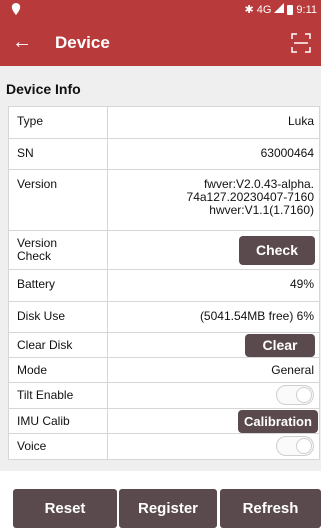 The height and width of the screenshot is (531, 321). Describe the element at coordinates (164, 286) in the screenshot. I see `row-battery: Battery 49%` at that location.